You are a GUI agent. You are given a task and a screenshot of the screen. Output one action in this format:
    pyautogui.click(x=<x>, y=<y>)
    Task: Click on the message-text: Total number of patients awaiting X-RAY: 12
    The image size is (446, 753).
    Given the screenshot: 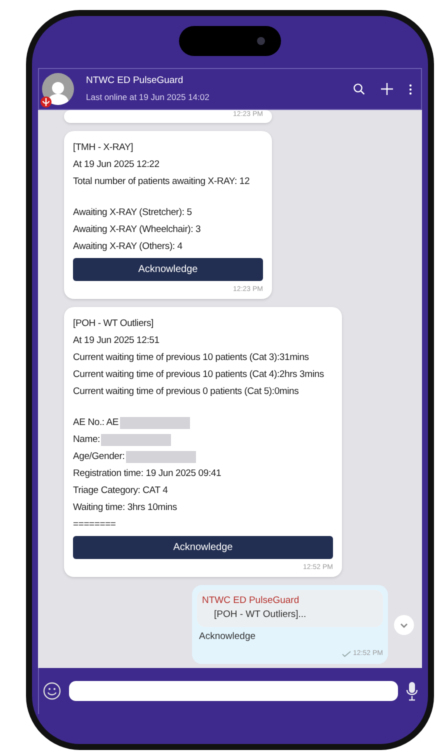 What is the action you would take?
    pyautogui.click(x=161, y=182)
    